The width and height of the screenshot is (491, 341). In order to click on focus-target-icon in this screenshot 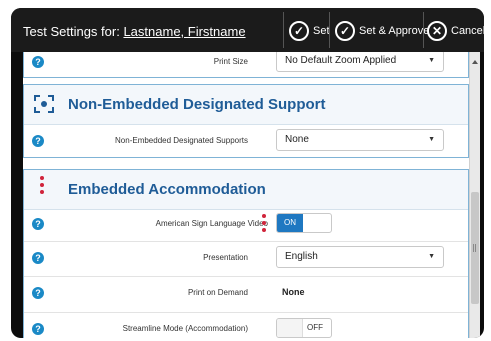, I will do `click(44, 104)`.